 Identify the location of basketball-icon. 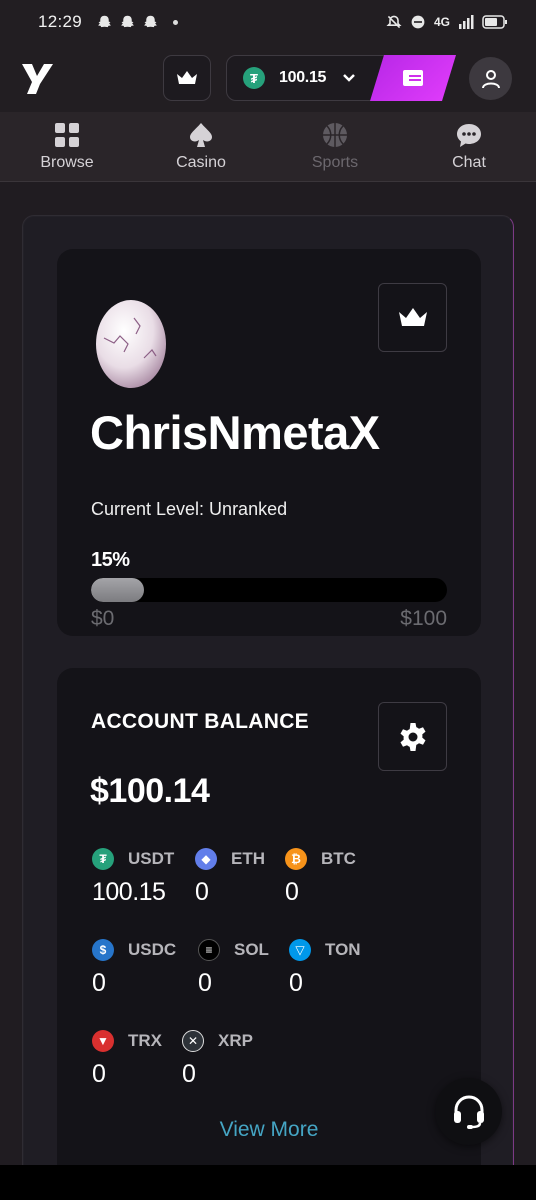
(335, 134).